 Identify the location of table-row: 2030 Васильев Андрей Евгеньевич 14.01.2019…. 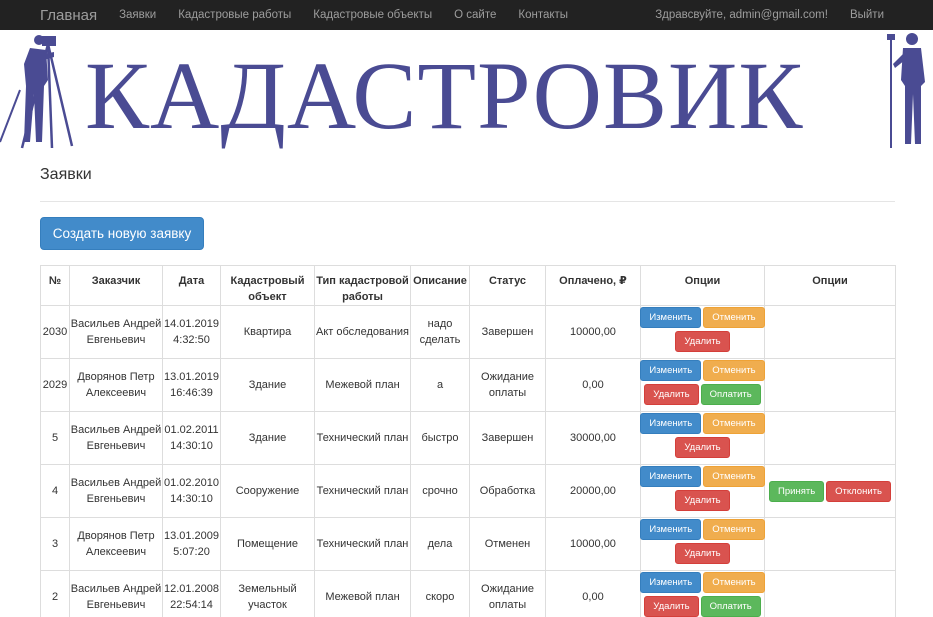
(468, 332).